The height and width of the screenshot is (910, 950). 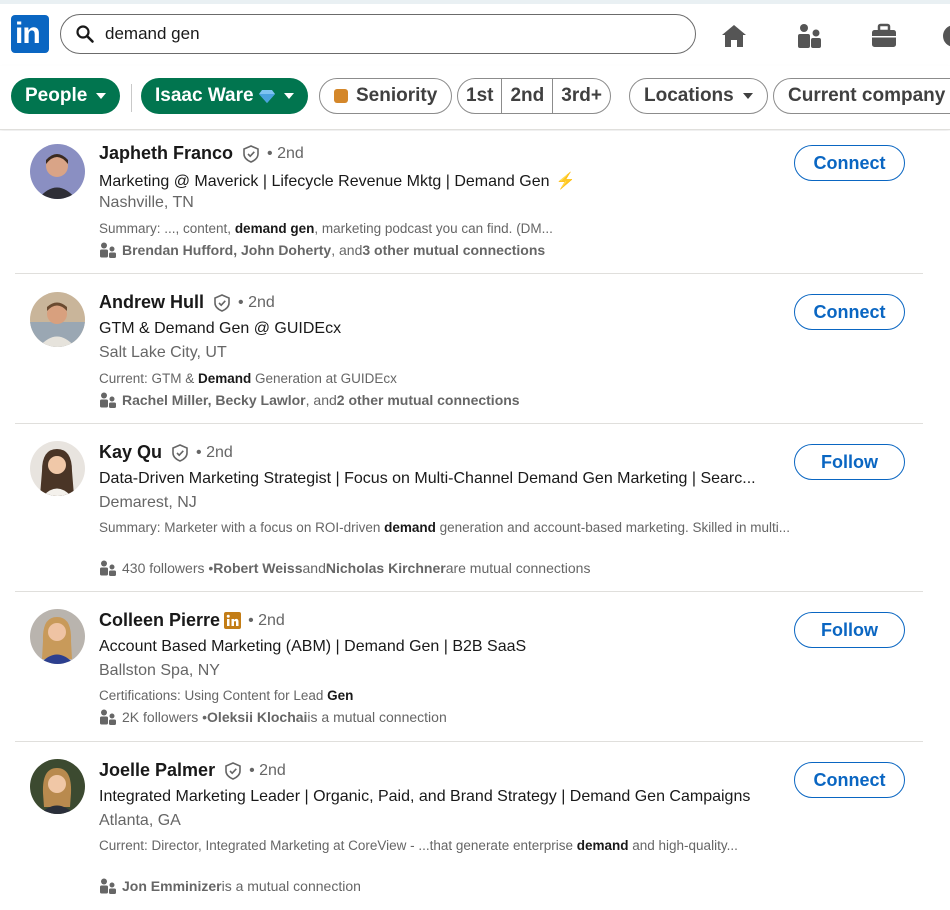 What do you see at coordinates (204, 95) in the screenshot?
I see `account-filter-label: Isaac Ware` at bounding box center [204, 95].